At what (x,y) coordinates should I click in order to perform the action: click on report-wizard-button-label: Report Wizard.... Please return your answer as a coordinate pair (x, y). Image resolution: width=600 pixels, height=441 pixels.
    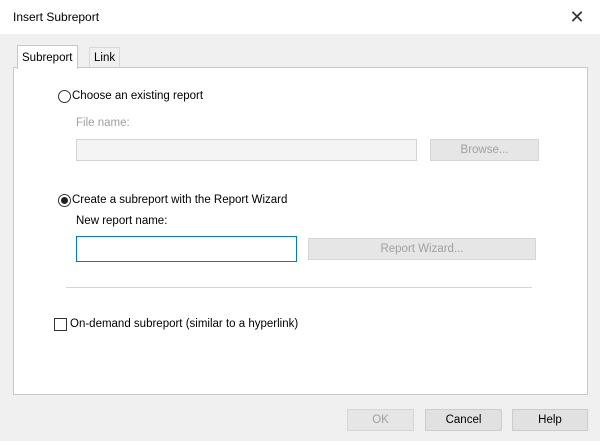
    Looking at the image, I should click on (422, 249).